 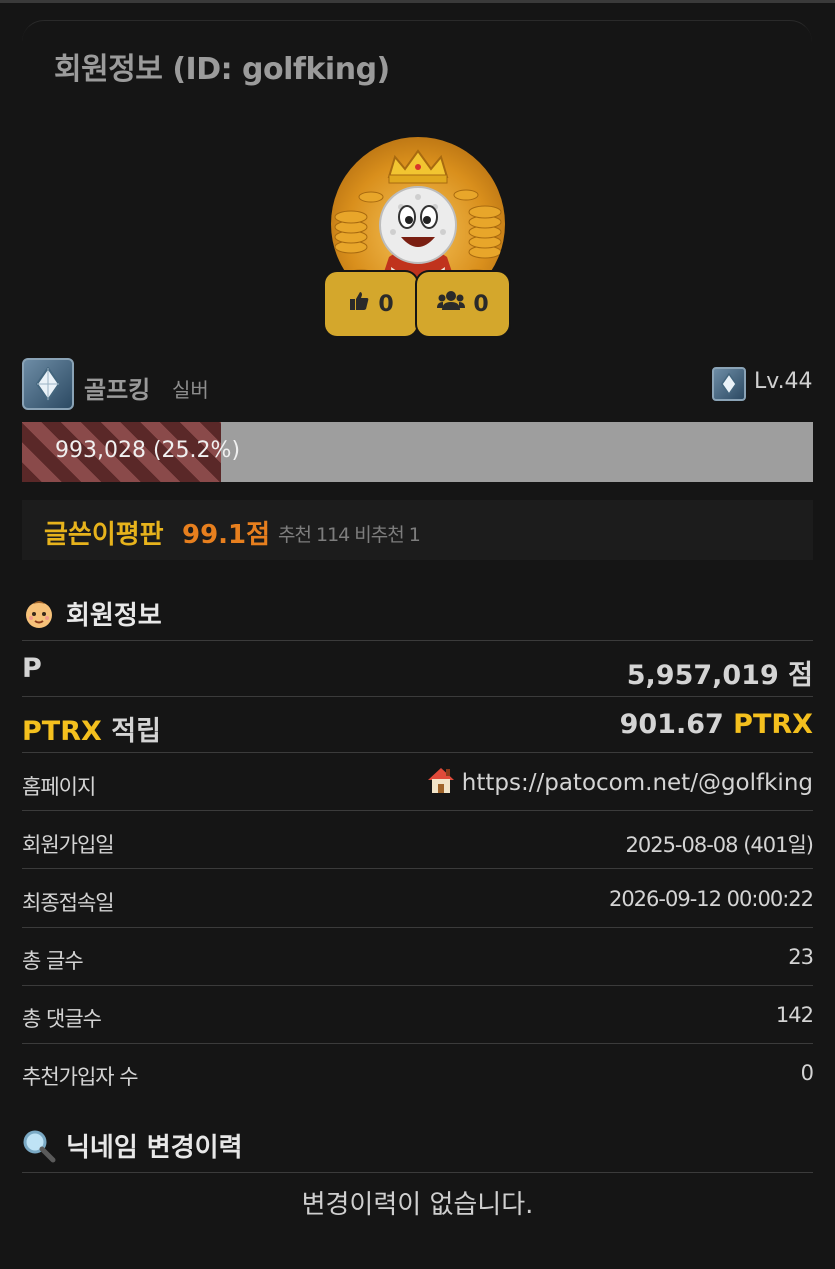 What do you see at coordinates (719, 675) in the screenshot?
I see `points-value: 5,957,019 점` at bounding box center [719, 675].